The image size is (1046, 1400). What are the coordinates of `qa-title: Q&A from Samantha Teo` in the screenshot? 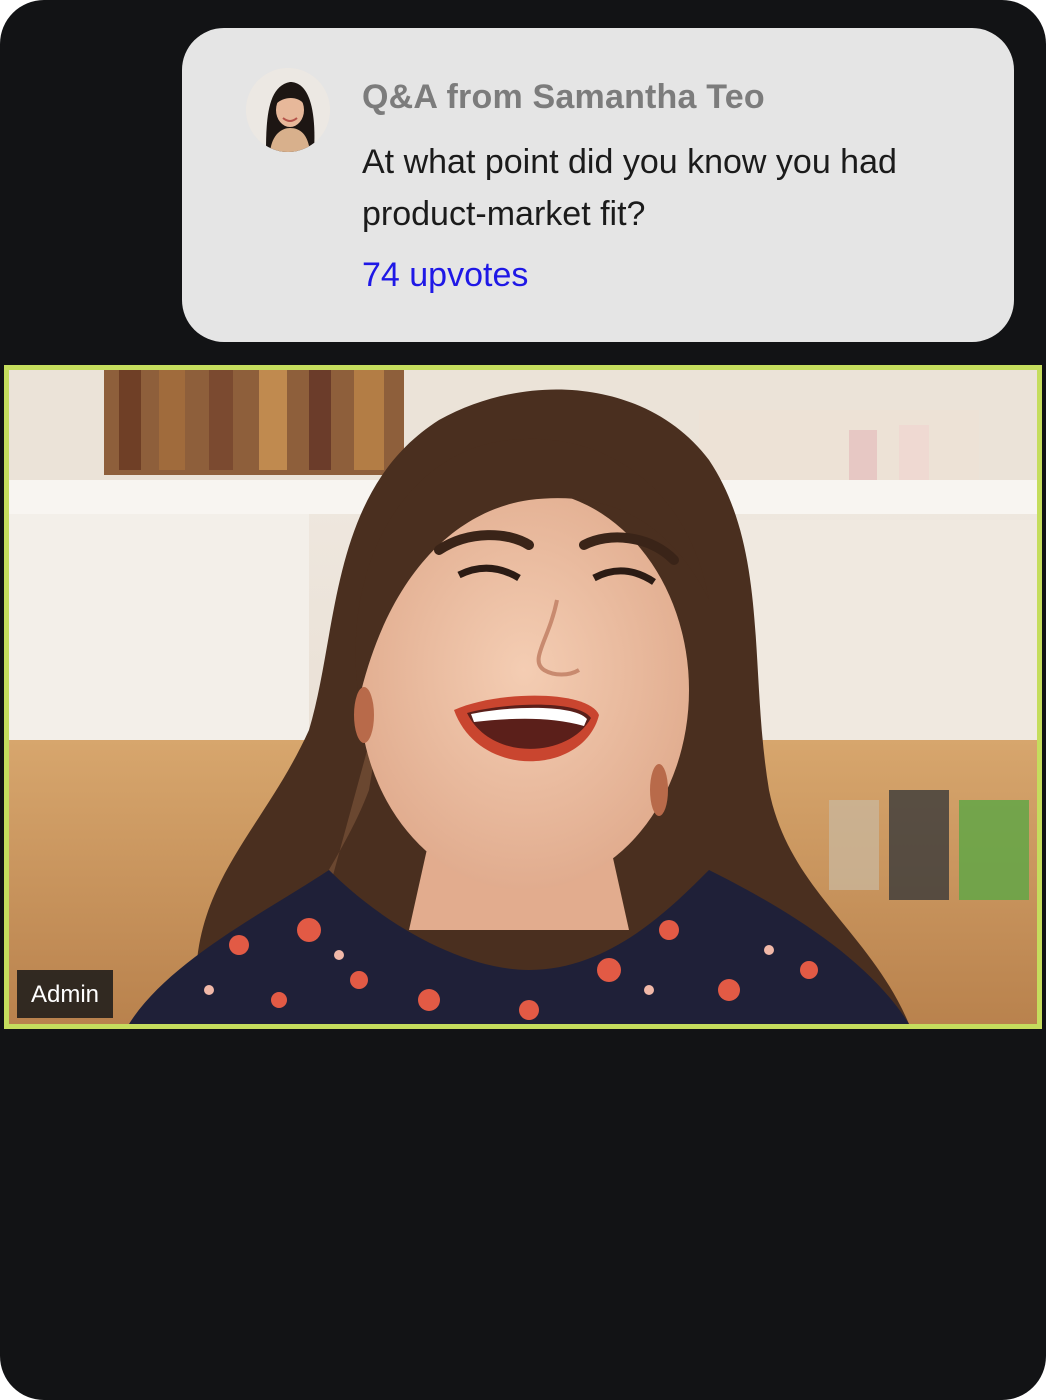 It's located at (563, 97).